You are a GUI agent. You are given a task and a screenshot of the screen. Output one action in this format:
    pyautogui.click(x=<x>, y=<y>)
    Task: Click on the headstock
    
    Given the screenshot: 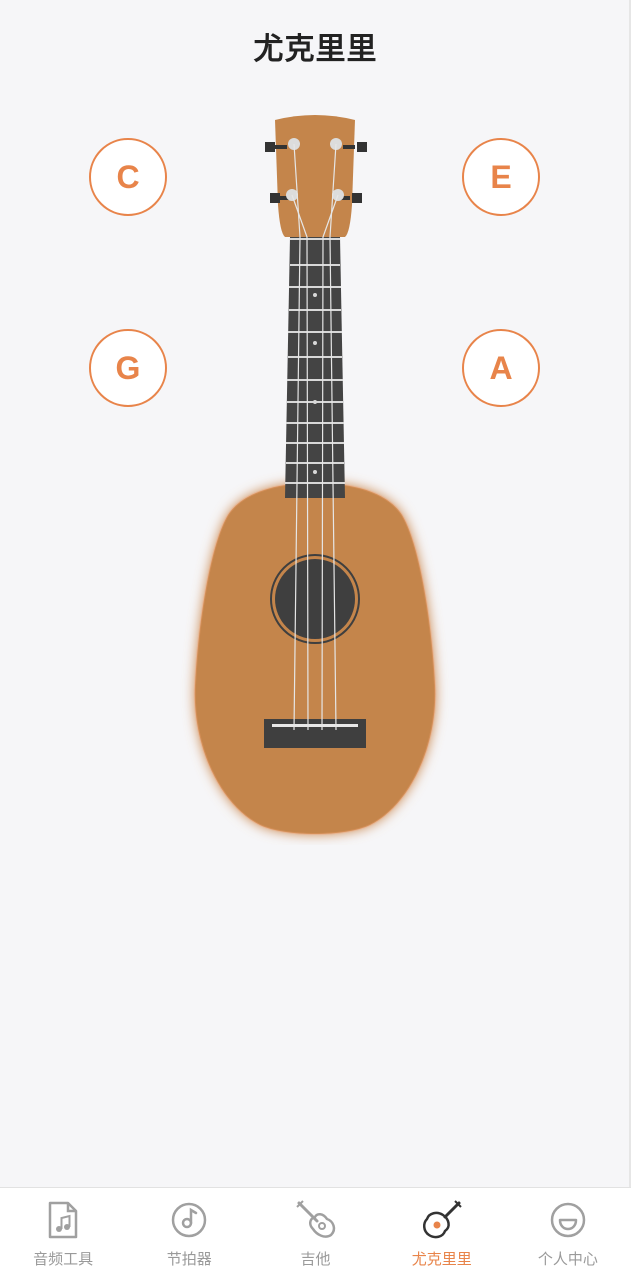 What is the action you would take?
    pyautogui.click(x=315, y=176)
    